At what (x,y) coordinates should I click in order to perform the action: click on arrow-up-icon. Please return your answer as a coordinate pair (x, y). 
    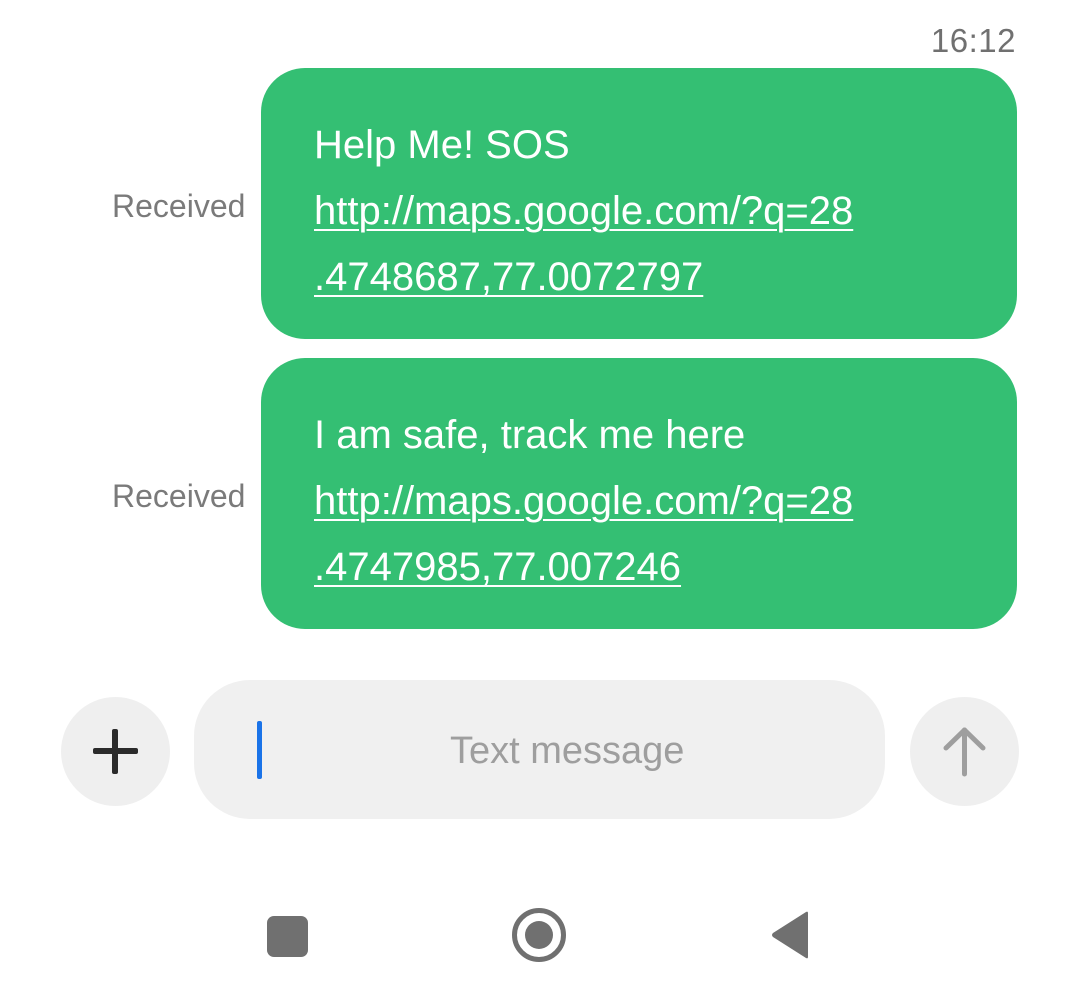
    Looking at the image, I should click on (964, 752).